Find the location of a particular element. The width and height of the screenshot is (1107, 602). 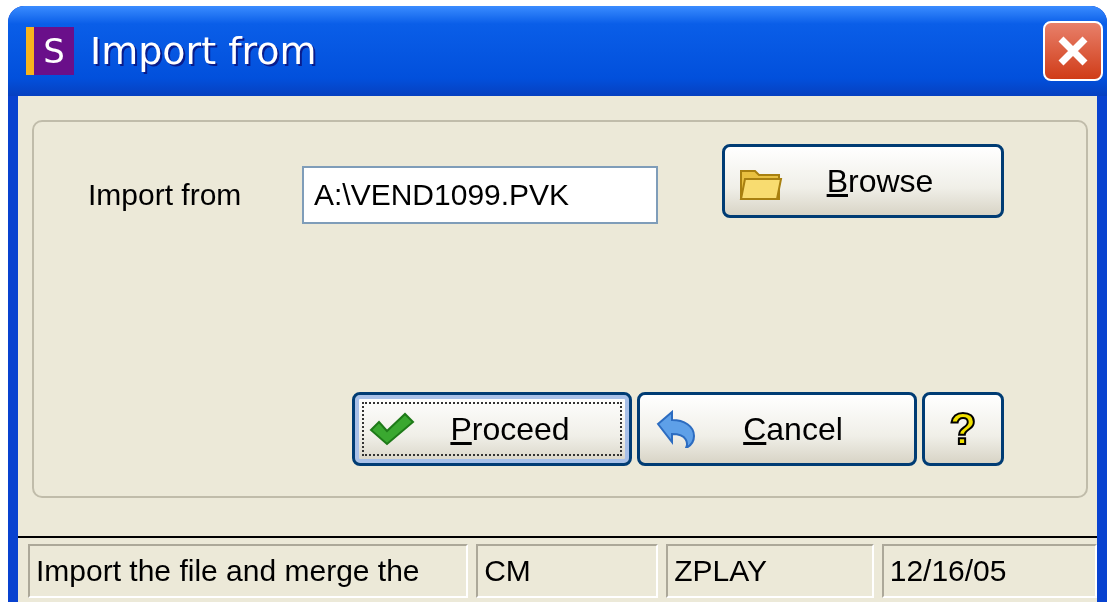

proceed-button: Proceed is located at coordinates (492, 429).